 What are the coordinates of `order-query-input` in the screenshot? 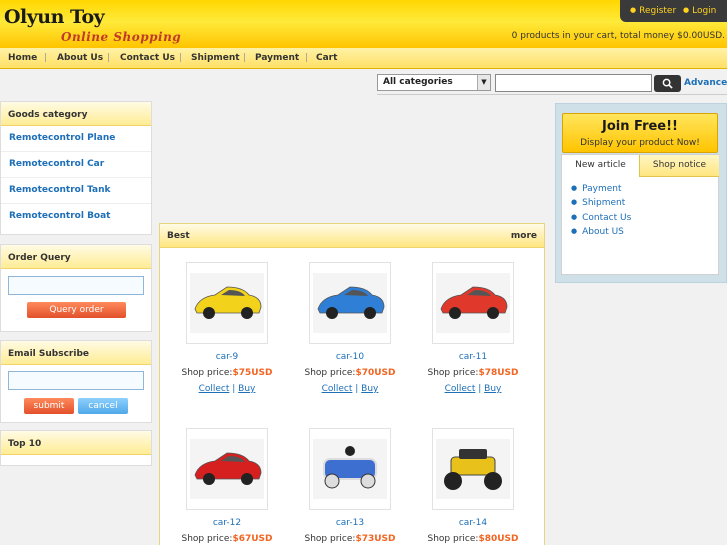 It's located at (76, 285).